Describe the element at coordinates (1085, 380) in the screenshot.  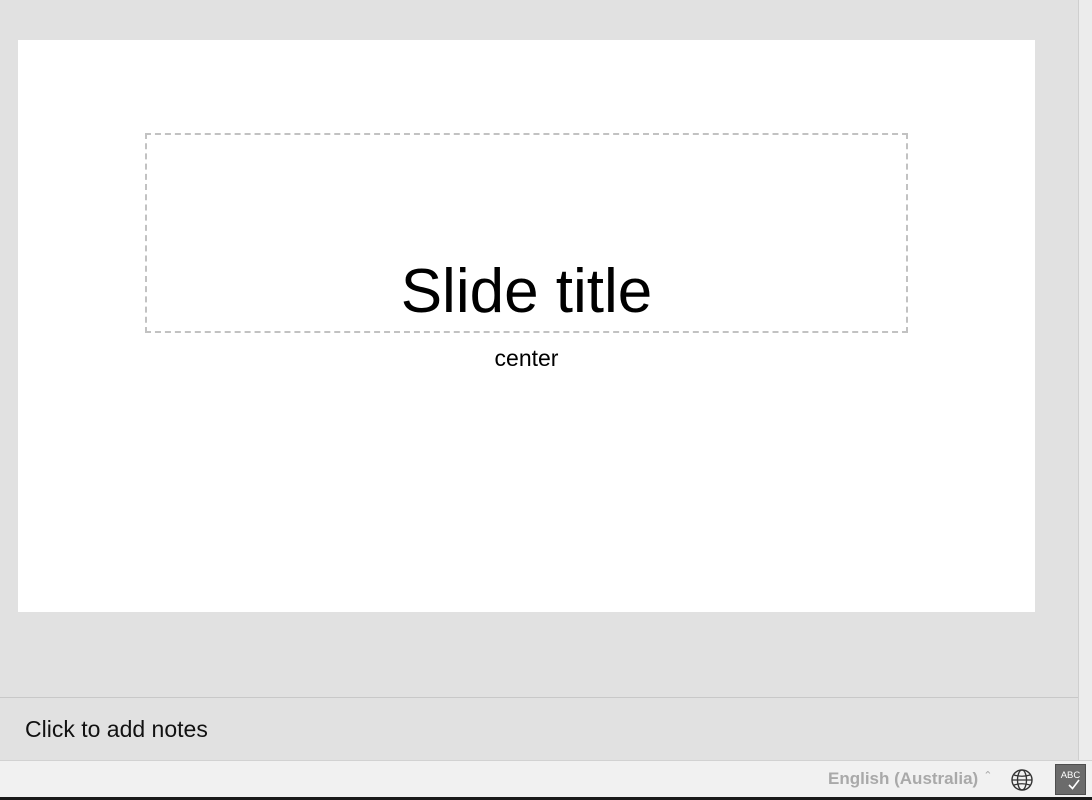
I see `vertical-scrollbar` at that location.